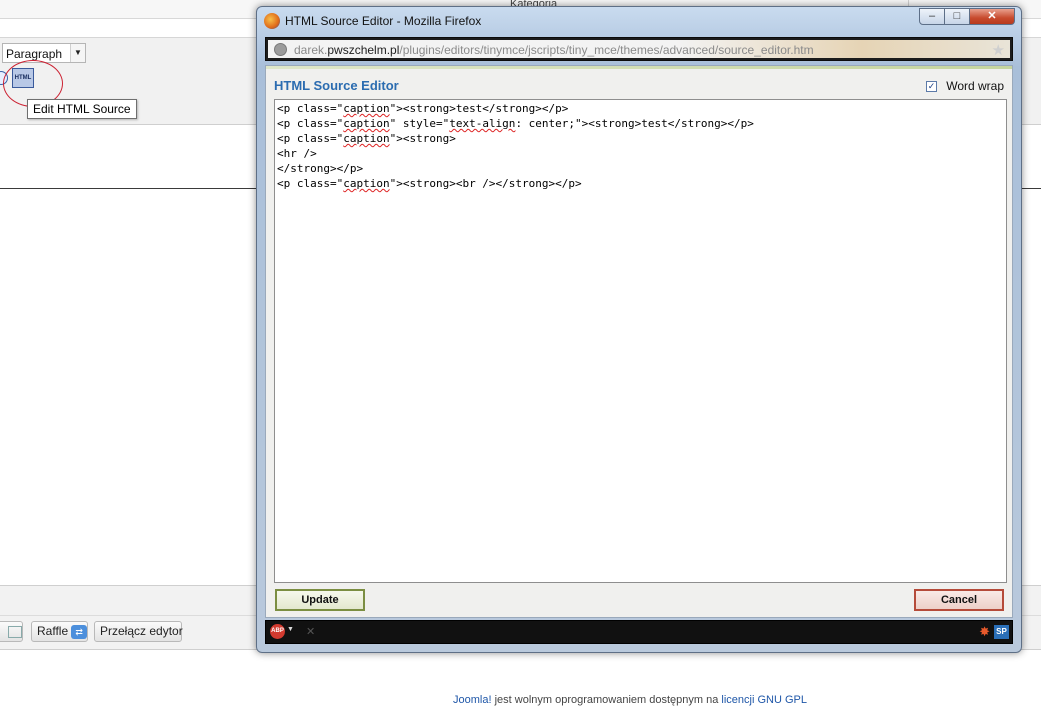 The image size is (1041, 723). Describe the element at coordinates (277, 631) in the screenshot. I see `adblock-icon: ABP` at that location.